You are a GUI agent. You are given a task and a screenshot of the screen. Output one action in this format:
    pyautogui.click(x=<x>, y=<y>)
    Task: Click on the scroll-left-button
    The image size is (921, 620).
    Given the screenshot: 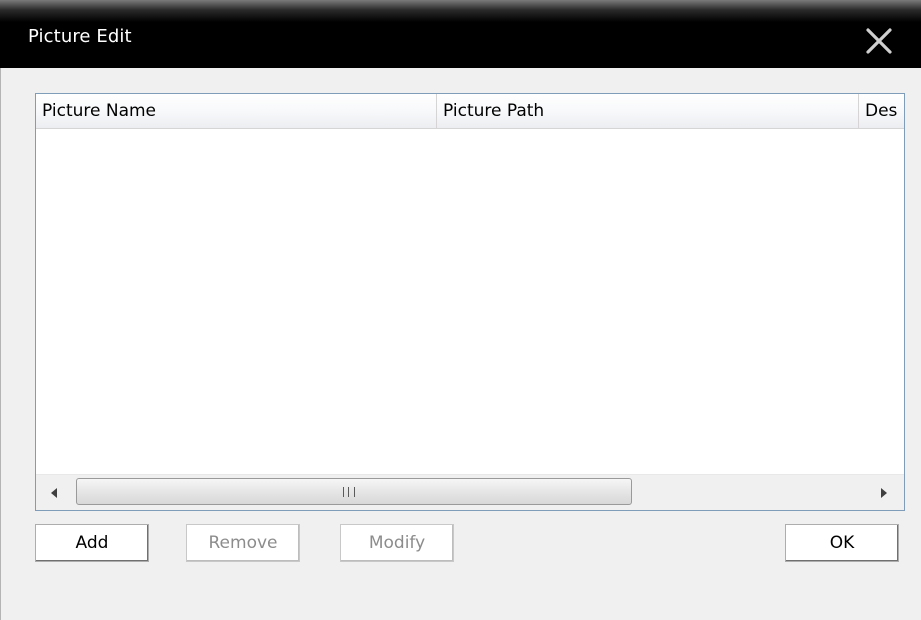 What is the action you would take?
    pyautogui.click(x=54, y=492)
    